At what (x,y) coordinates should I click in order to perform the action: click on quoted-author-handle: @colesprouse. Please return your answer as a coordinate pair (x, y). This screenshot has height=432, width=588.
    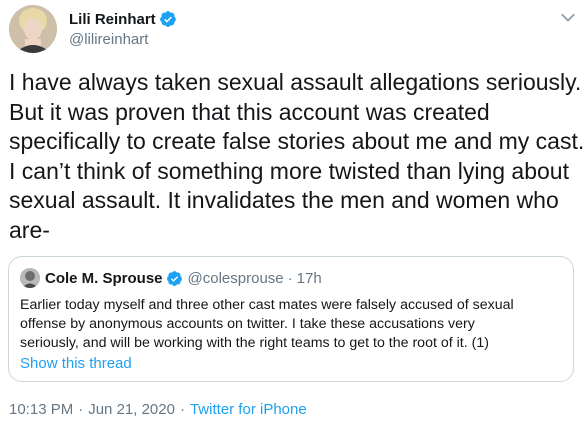
    Looking at the image, I should click on (235, 278).